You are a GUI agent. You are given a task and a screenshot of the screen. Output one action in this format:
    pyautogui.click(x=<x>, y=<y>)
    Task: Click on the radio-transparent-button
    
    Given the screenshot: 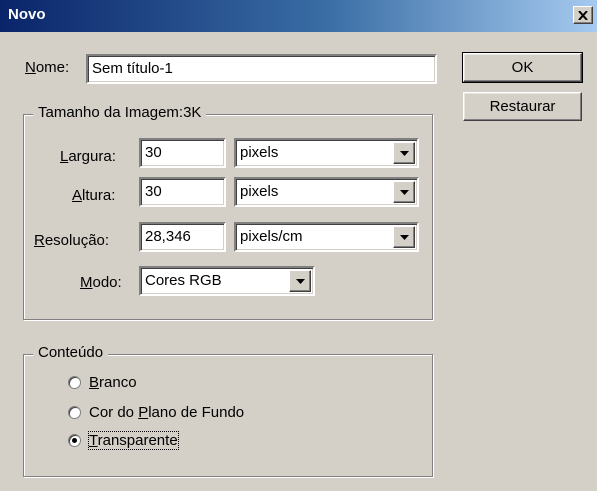 What is the action you would take?
    pyautogui.click(x=74, y=440)
    